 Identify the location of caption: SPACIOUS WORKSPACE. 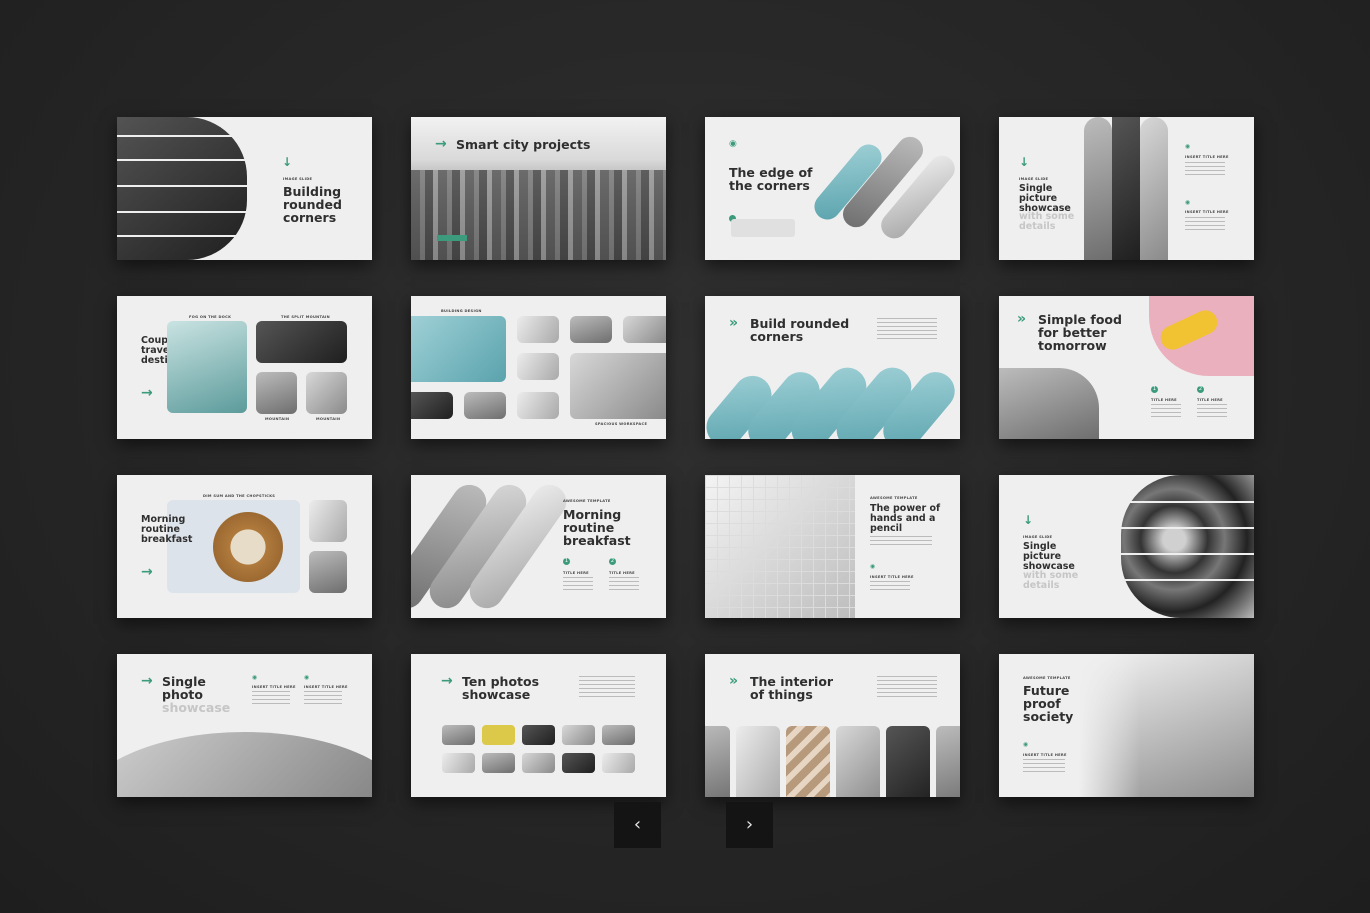
(621, 424).